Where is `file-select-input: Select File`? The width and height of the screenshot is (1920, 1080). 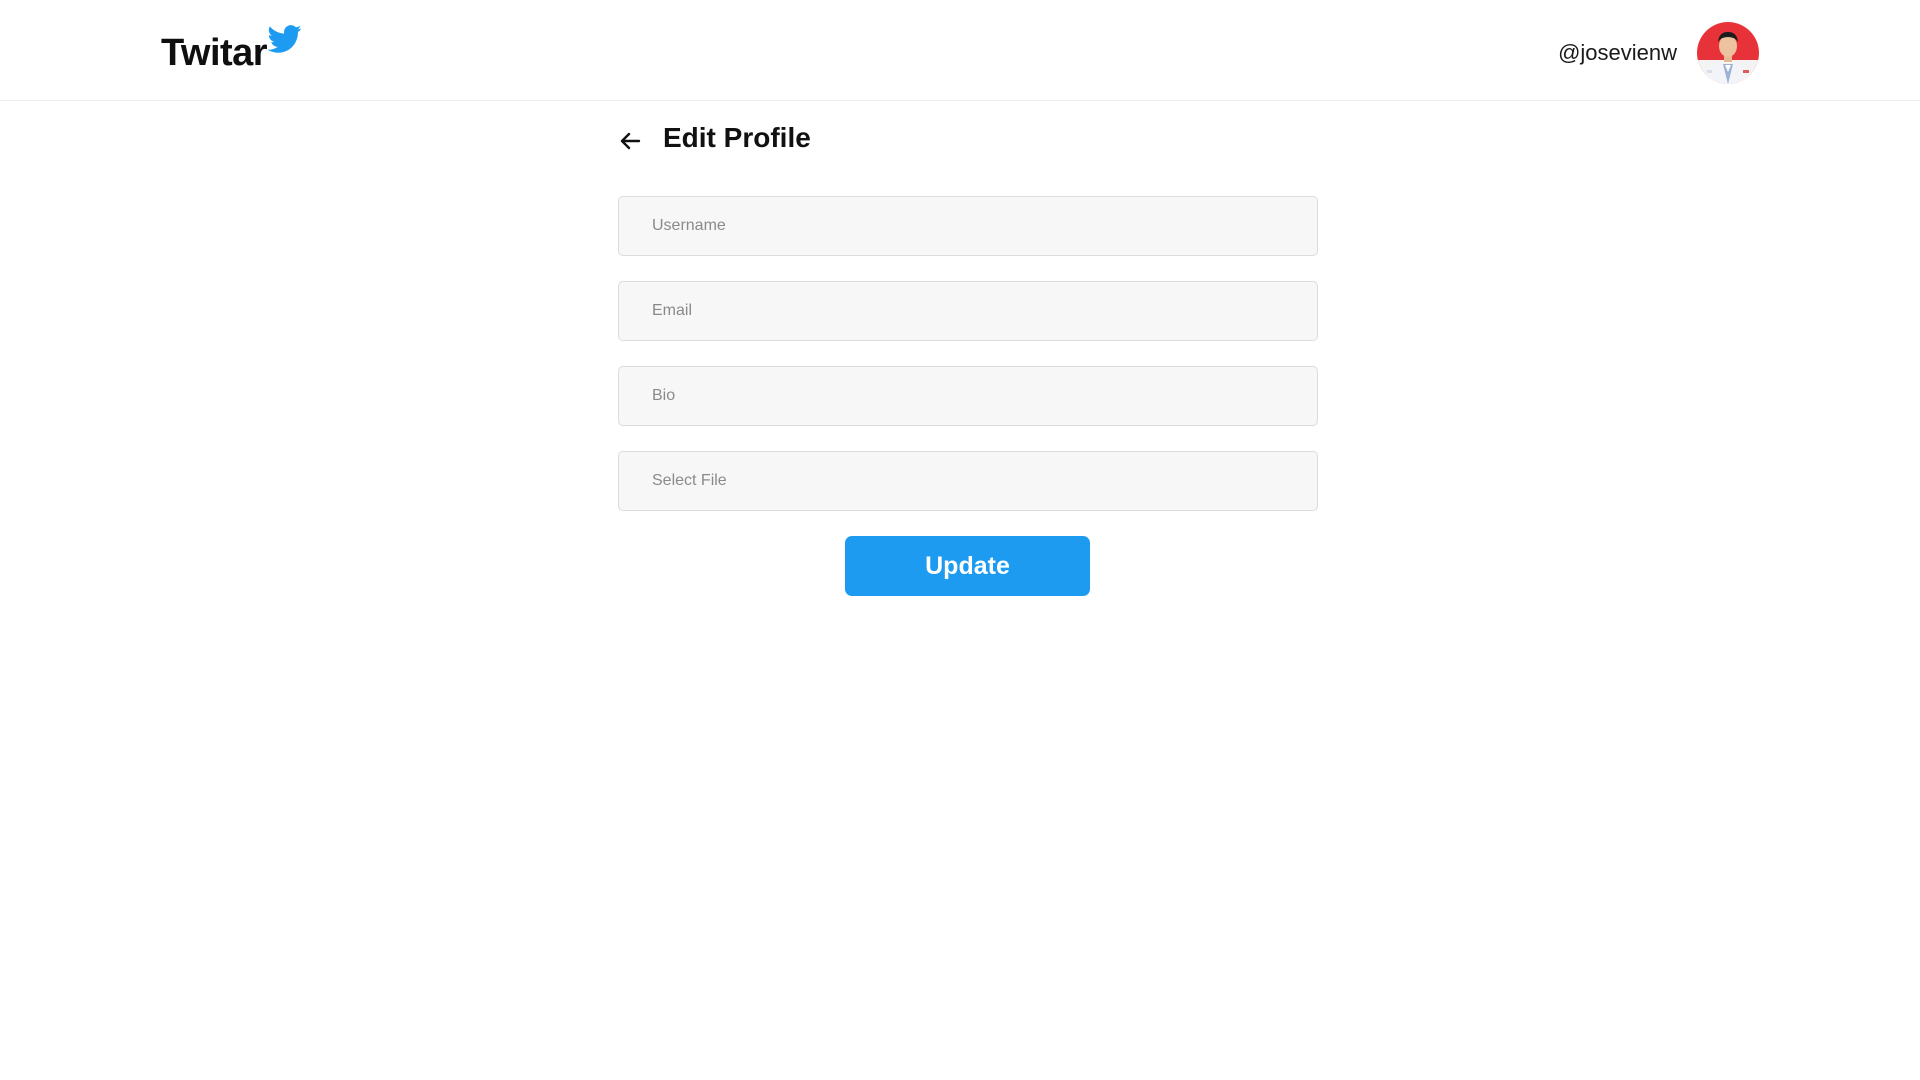
file-select-input: Select File is located at coordinates (968, 481).